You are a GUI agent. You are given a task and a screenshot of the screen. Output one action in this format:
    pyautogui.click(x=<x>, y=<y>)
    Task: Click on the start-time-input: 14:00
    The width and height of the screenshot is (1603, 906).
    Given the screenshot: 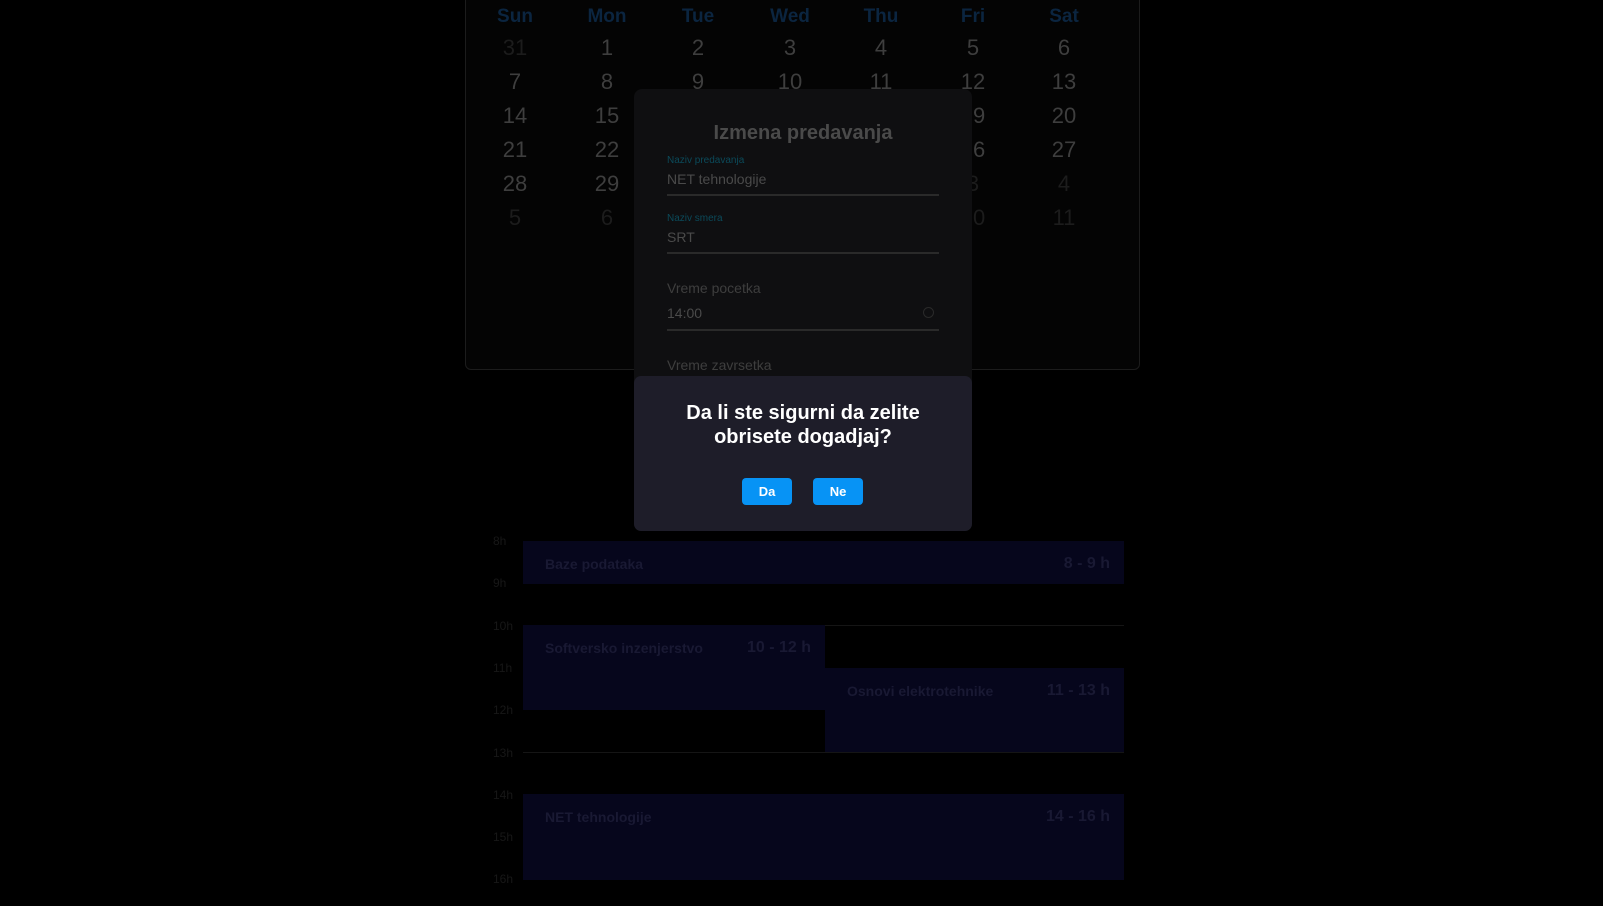 What is the action you would take?
    pyautogui.click(x=684, y=313)
    